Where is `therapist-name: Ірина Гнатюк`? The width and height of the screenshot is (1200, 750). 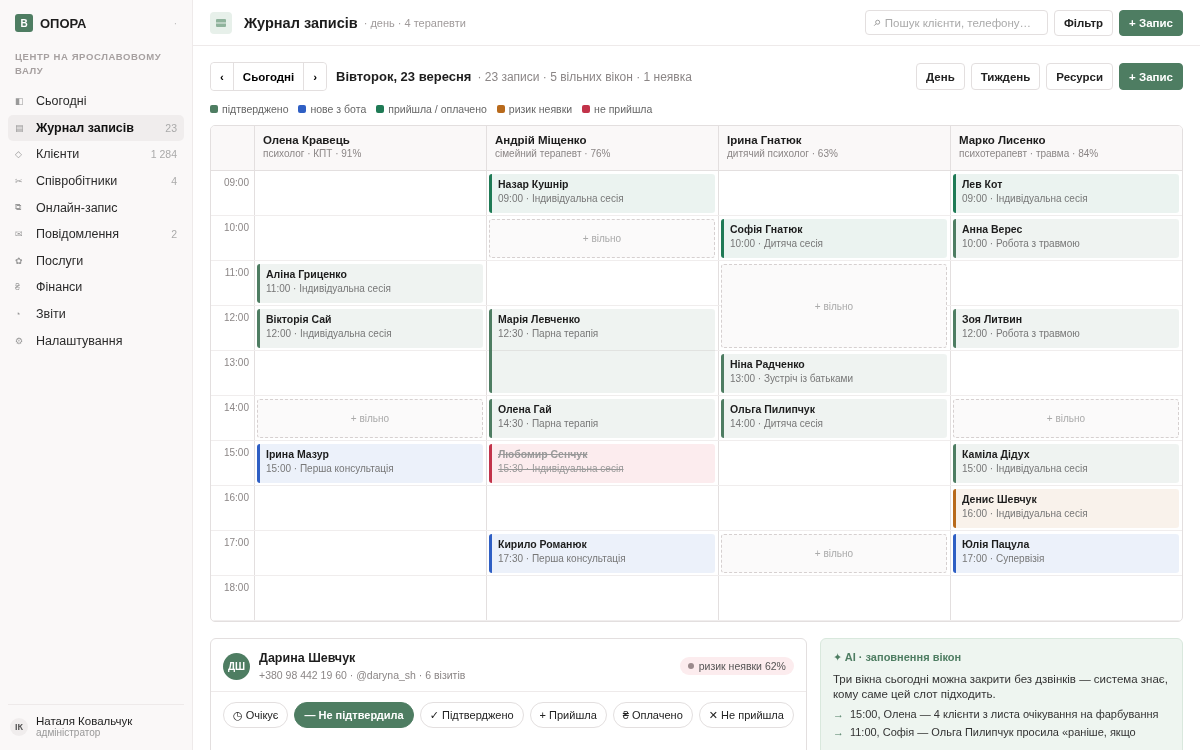
therapist-name: Ірина Гнатюк is located at coordinates (765, 140).